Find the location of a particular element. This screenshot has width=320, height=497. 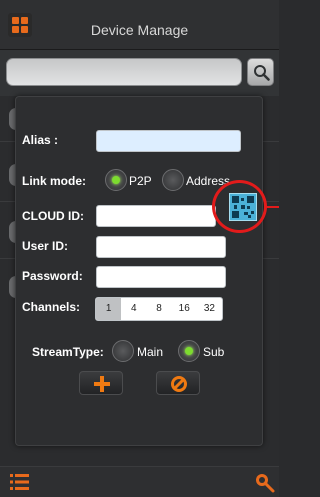

cloud-id-field is located at coordinates (156, 216).